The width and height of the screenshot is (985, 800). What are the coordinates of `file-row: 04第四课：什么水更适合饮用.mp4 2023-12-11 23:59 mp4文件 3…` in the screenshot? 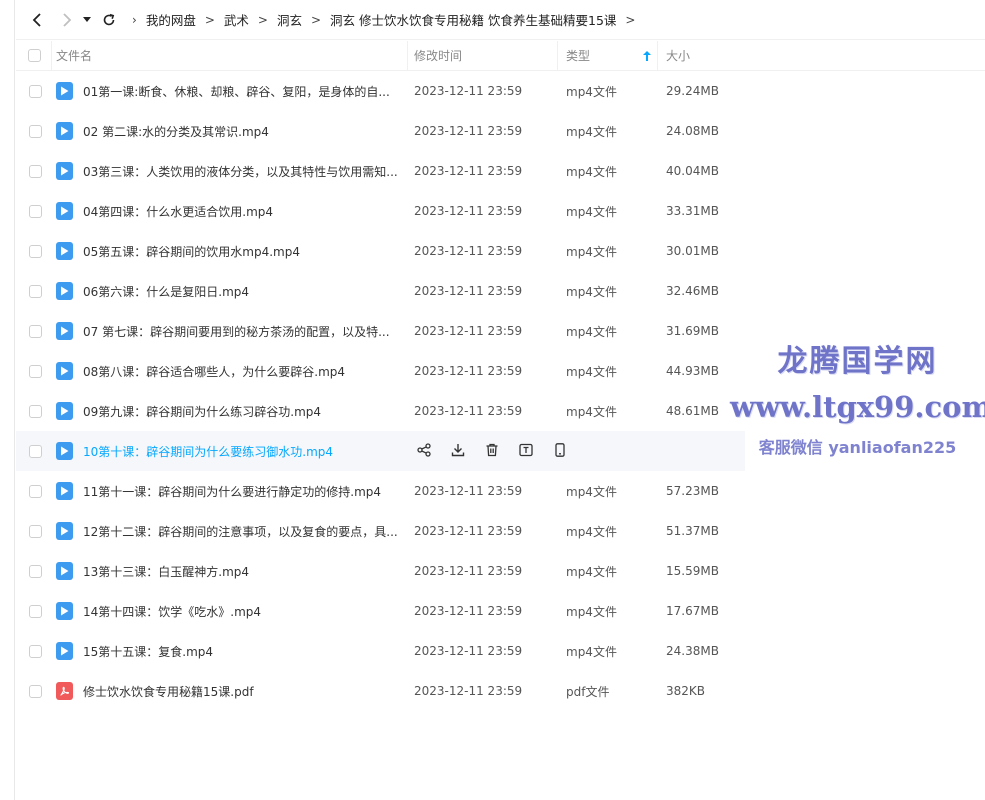 It's located at (380, 211).